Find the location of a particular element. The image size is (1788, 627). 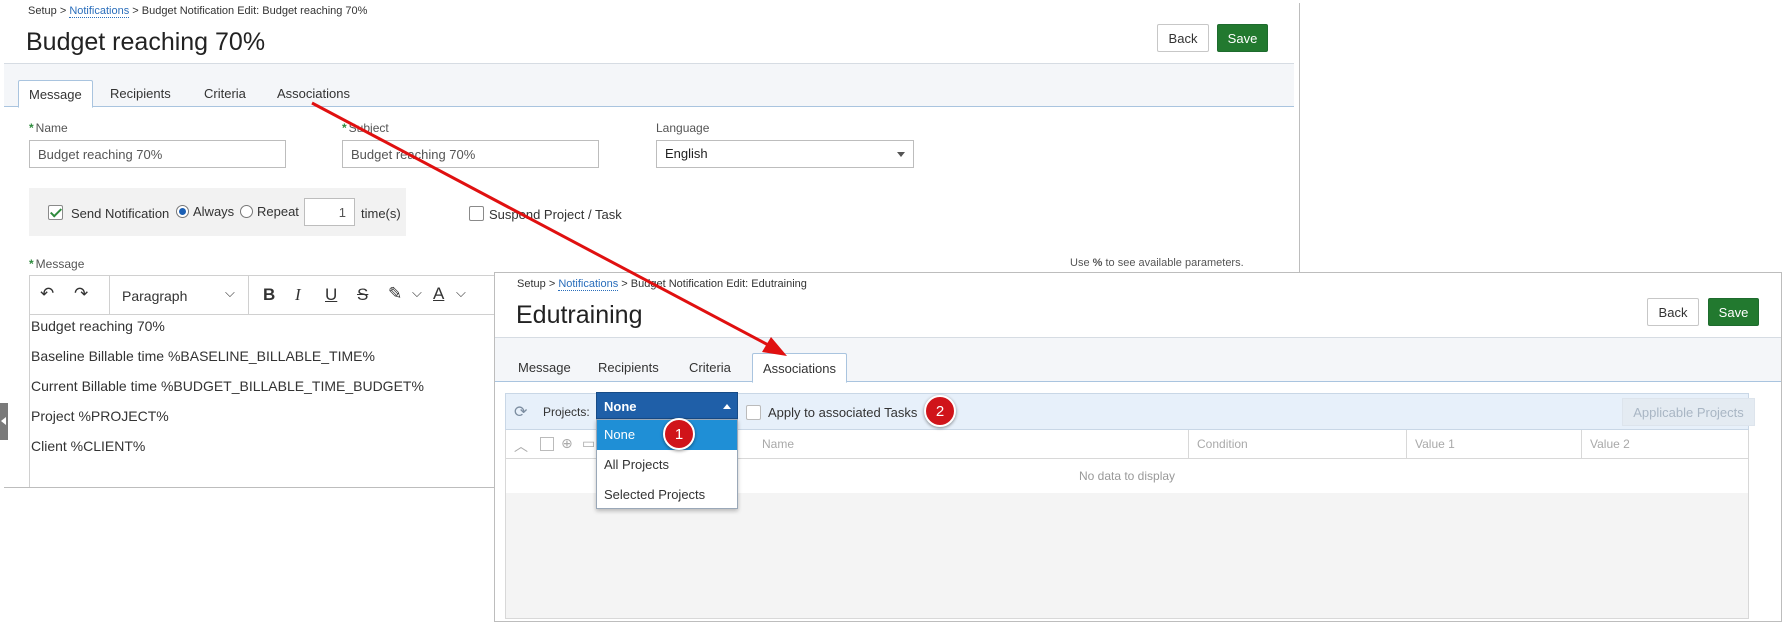

suspend-project-task-checkbox is located at coordinates (476, 213).